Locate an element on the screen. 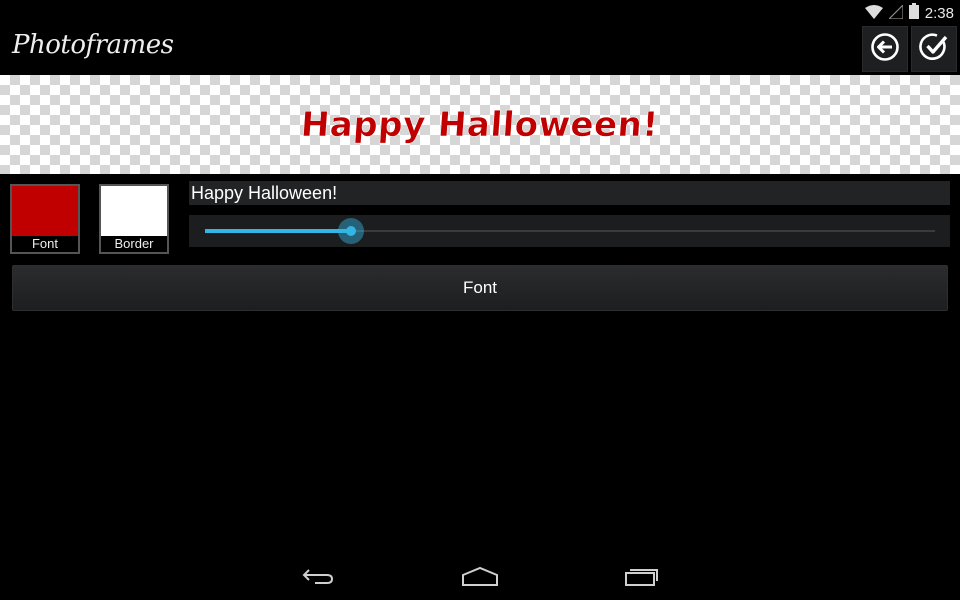 The height and width of the screenshot is (600, 960). action-bar: Photoframes is located at coordinates (480, 50).